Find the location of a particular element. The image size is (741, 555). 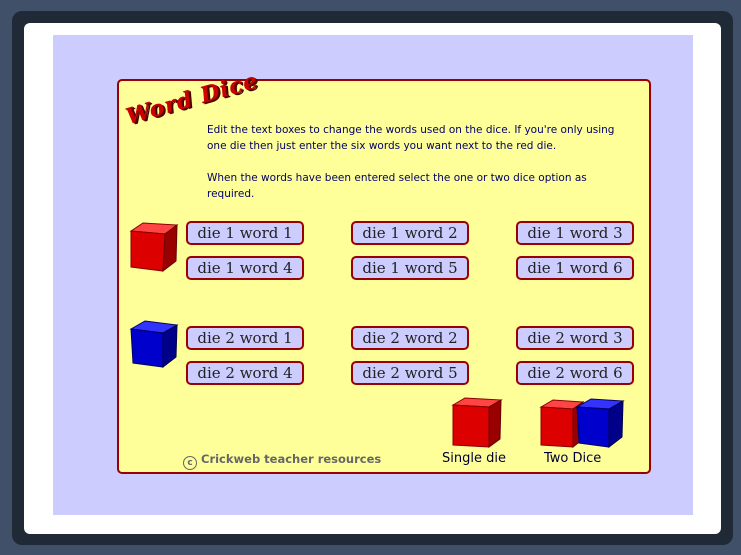

single-die-label: Single die is located at coordinates (474, 458).